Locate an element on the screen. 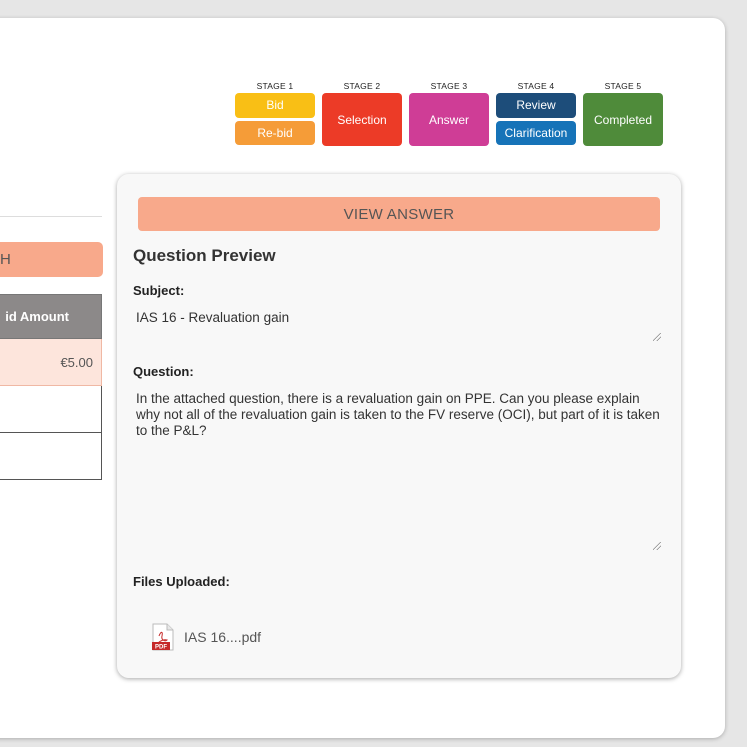 This screenshot has width=747, height=747. search-button: H is located at coordinates (51, 259).